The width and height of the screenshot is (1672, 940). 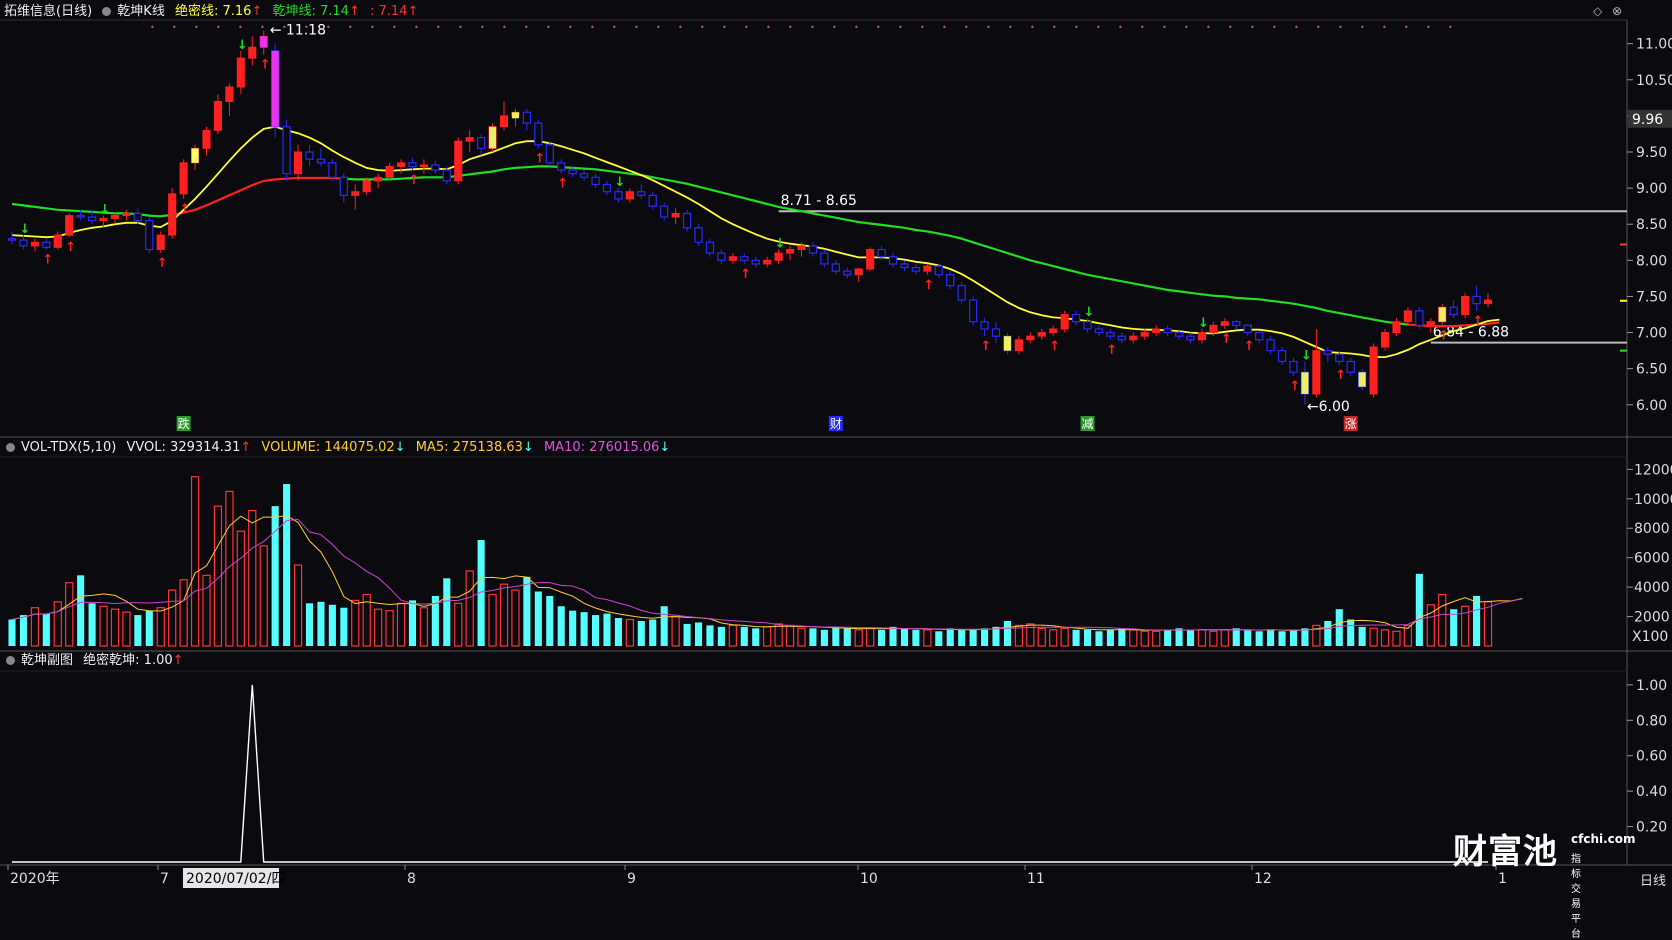 I want to click on line2-value: 乾坤线: 7.14↑, so click(x=316, y=11).